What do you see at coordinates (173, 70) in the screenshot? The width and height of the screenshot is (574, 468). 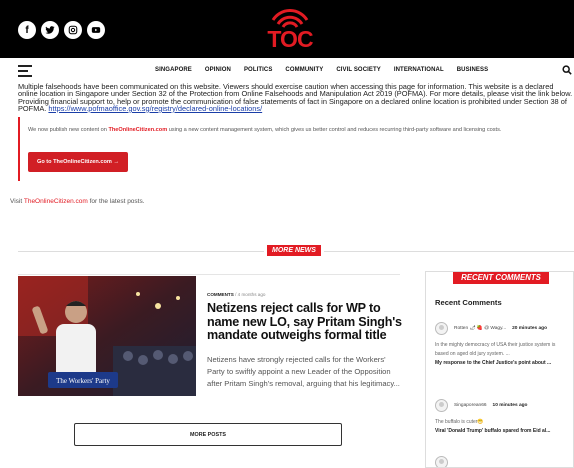 I see `nav-item-singapore: SINGAPORE` at bounding box center [173, 70].